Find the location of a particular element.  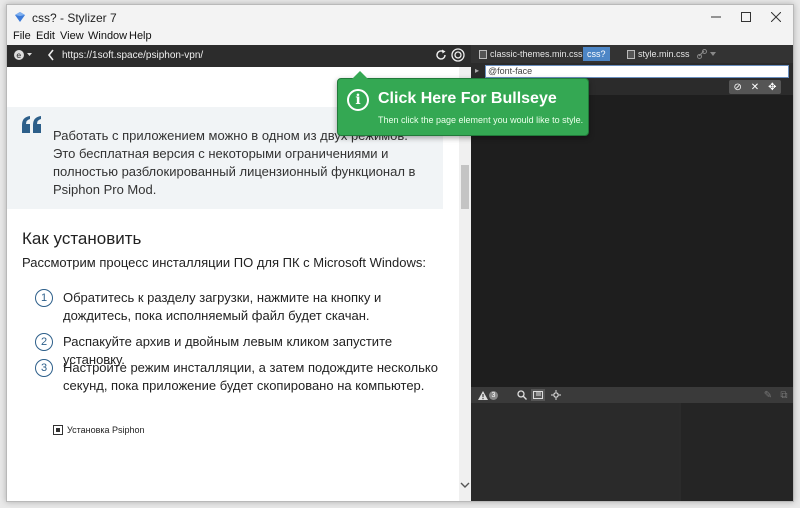

scroll-down-icon is located at coordinates (465, 486).